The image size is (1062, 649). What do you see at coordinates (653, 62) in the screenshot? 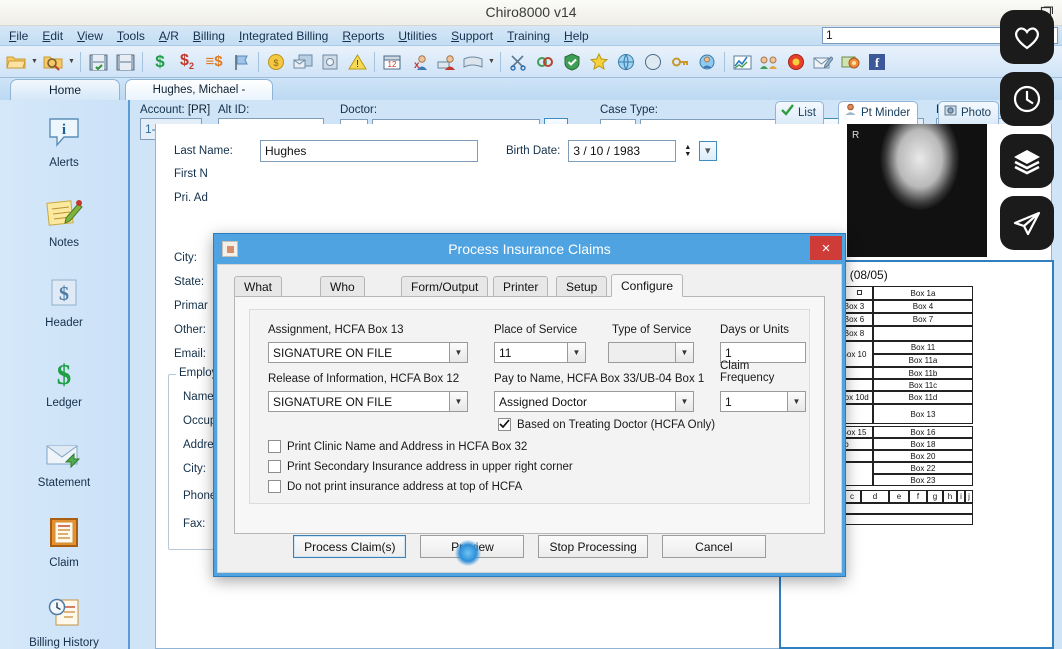
I see `compass-icon` at bounding box center [653, 62].